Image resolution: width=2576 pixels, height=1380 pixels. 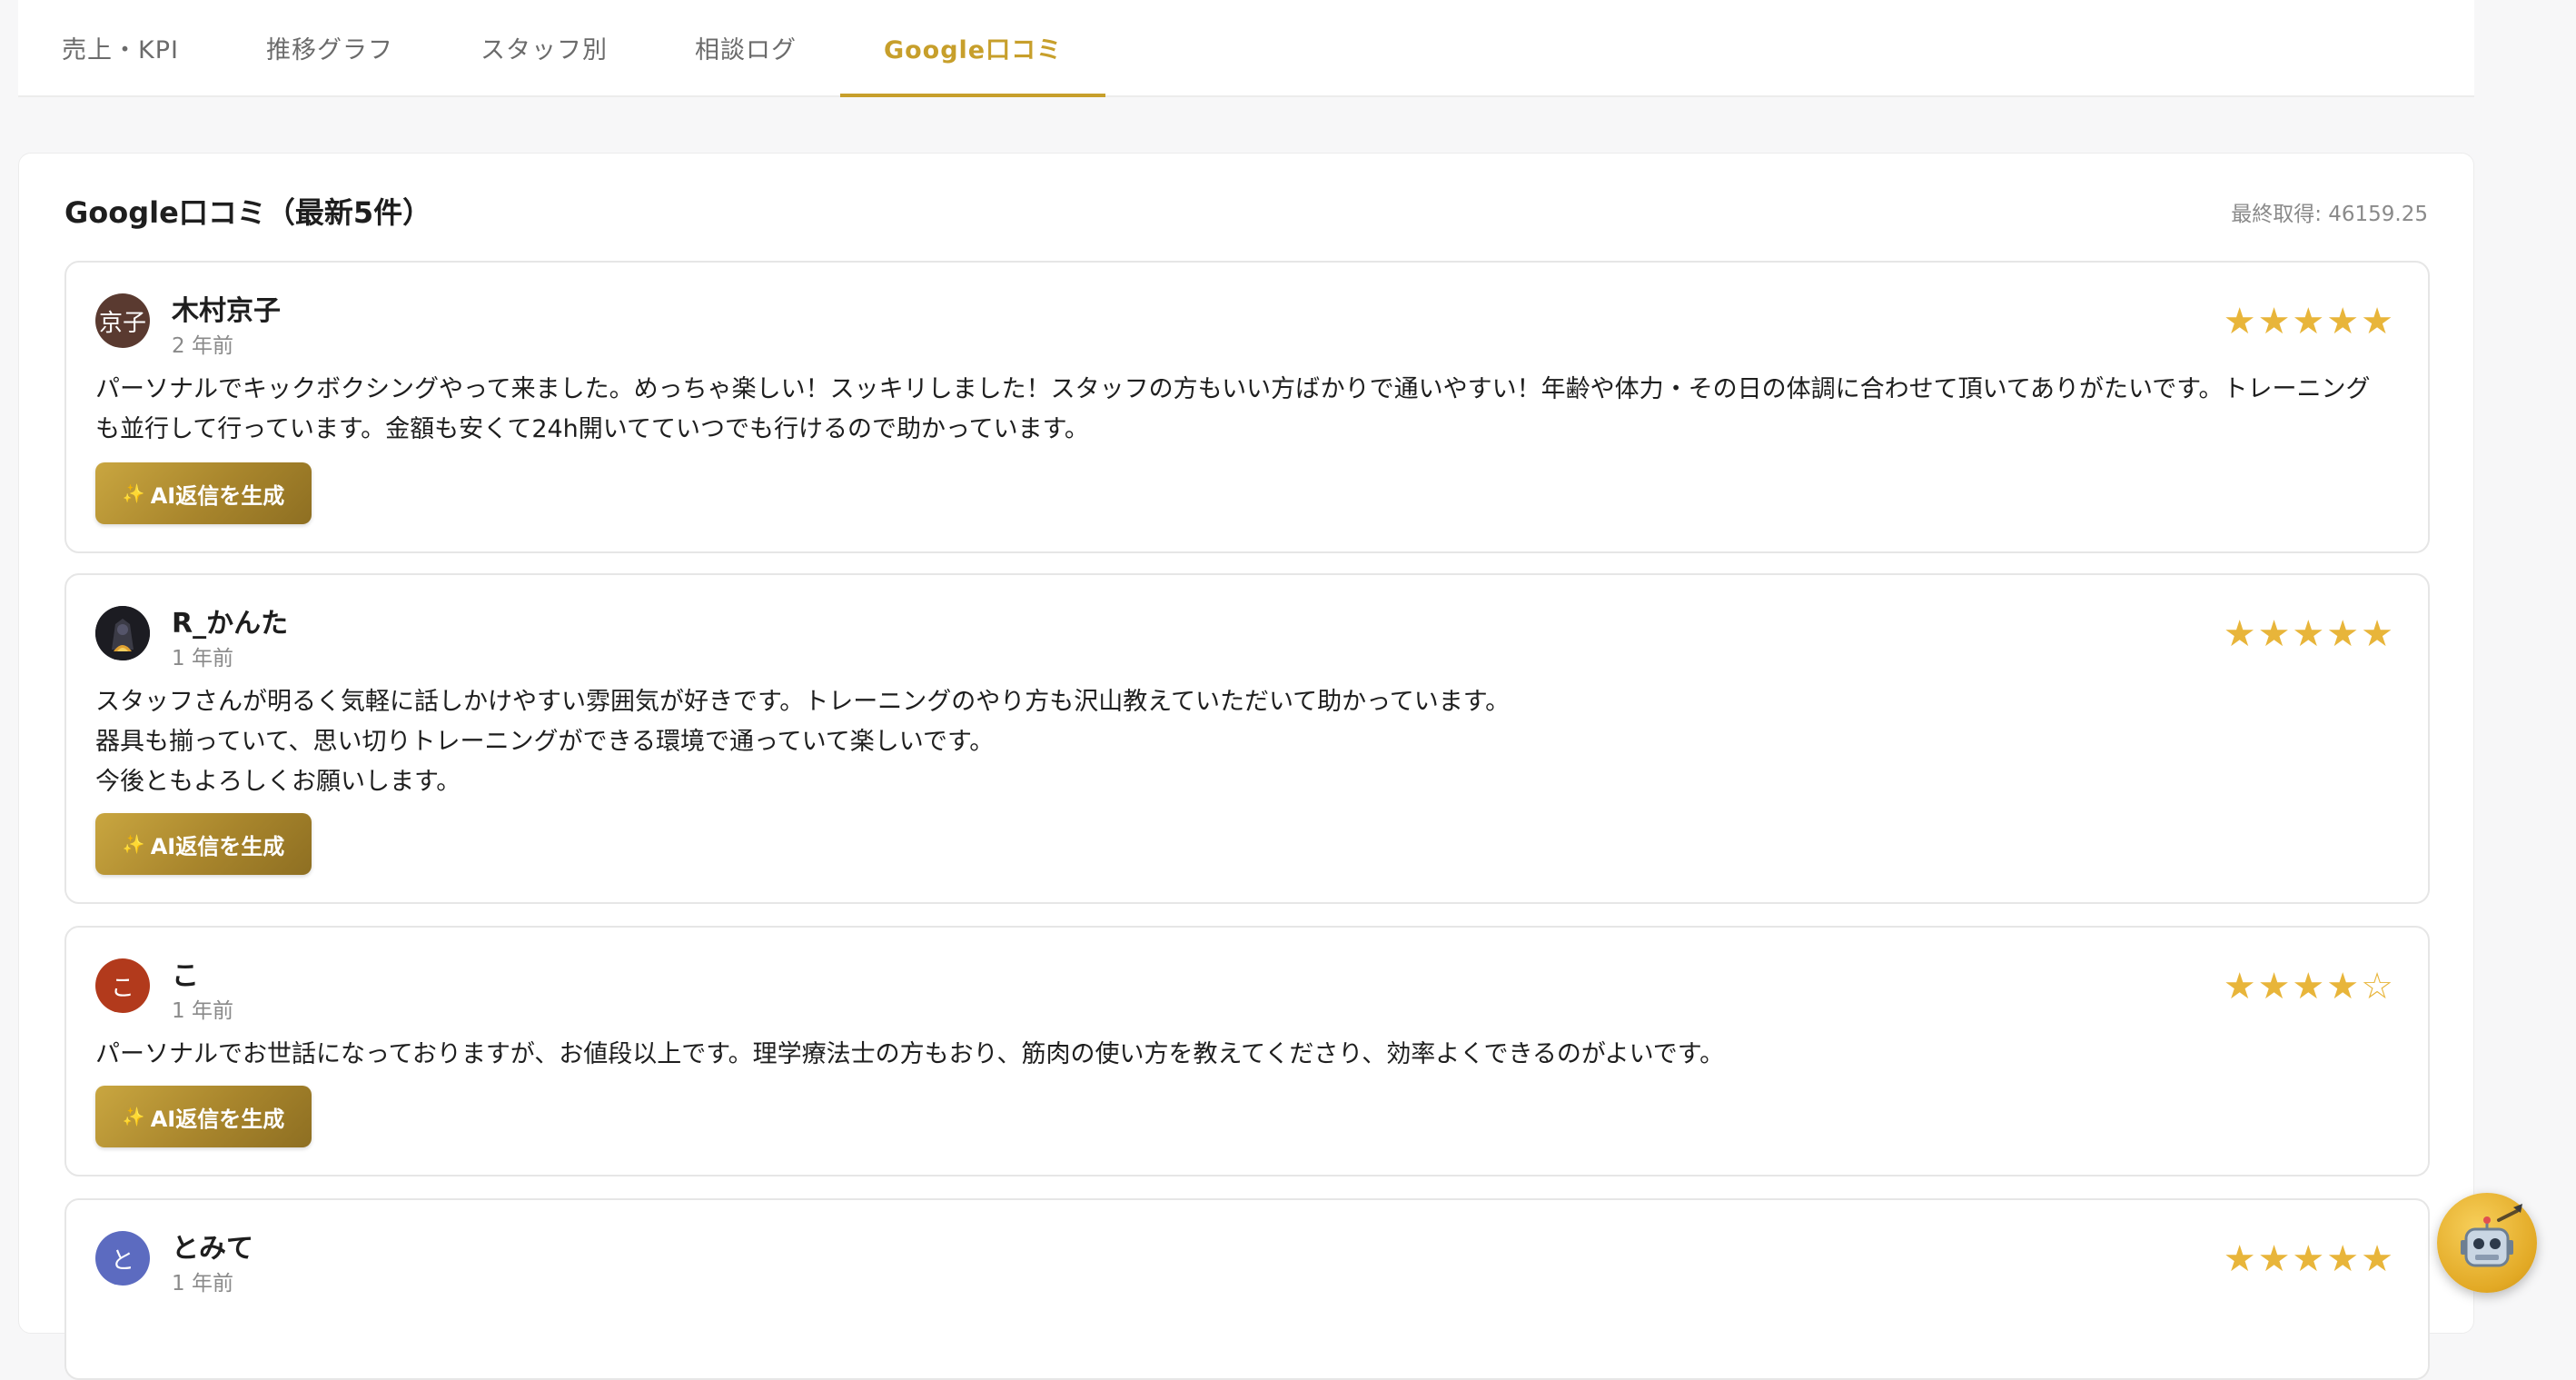 I want to click on tab-consultation-log: 相談ログ, so click(x=745, y=47).